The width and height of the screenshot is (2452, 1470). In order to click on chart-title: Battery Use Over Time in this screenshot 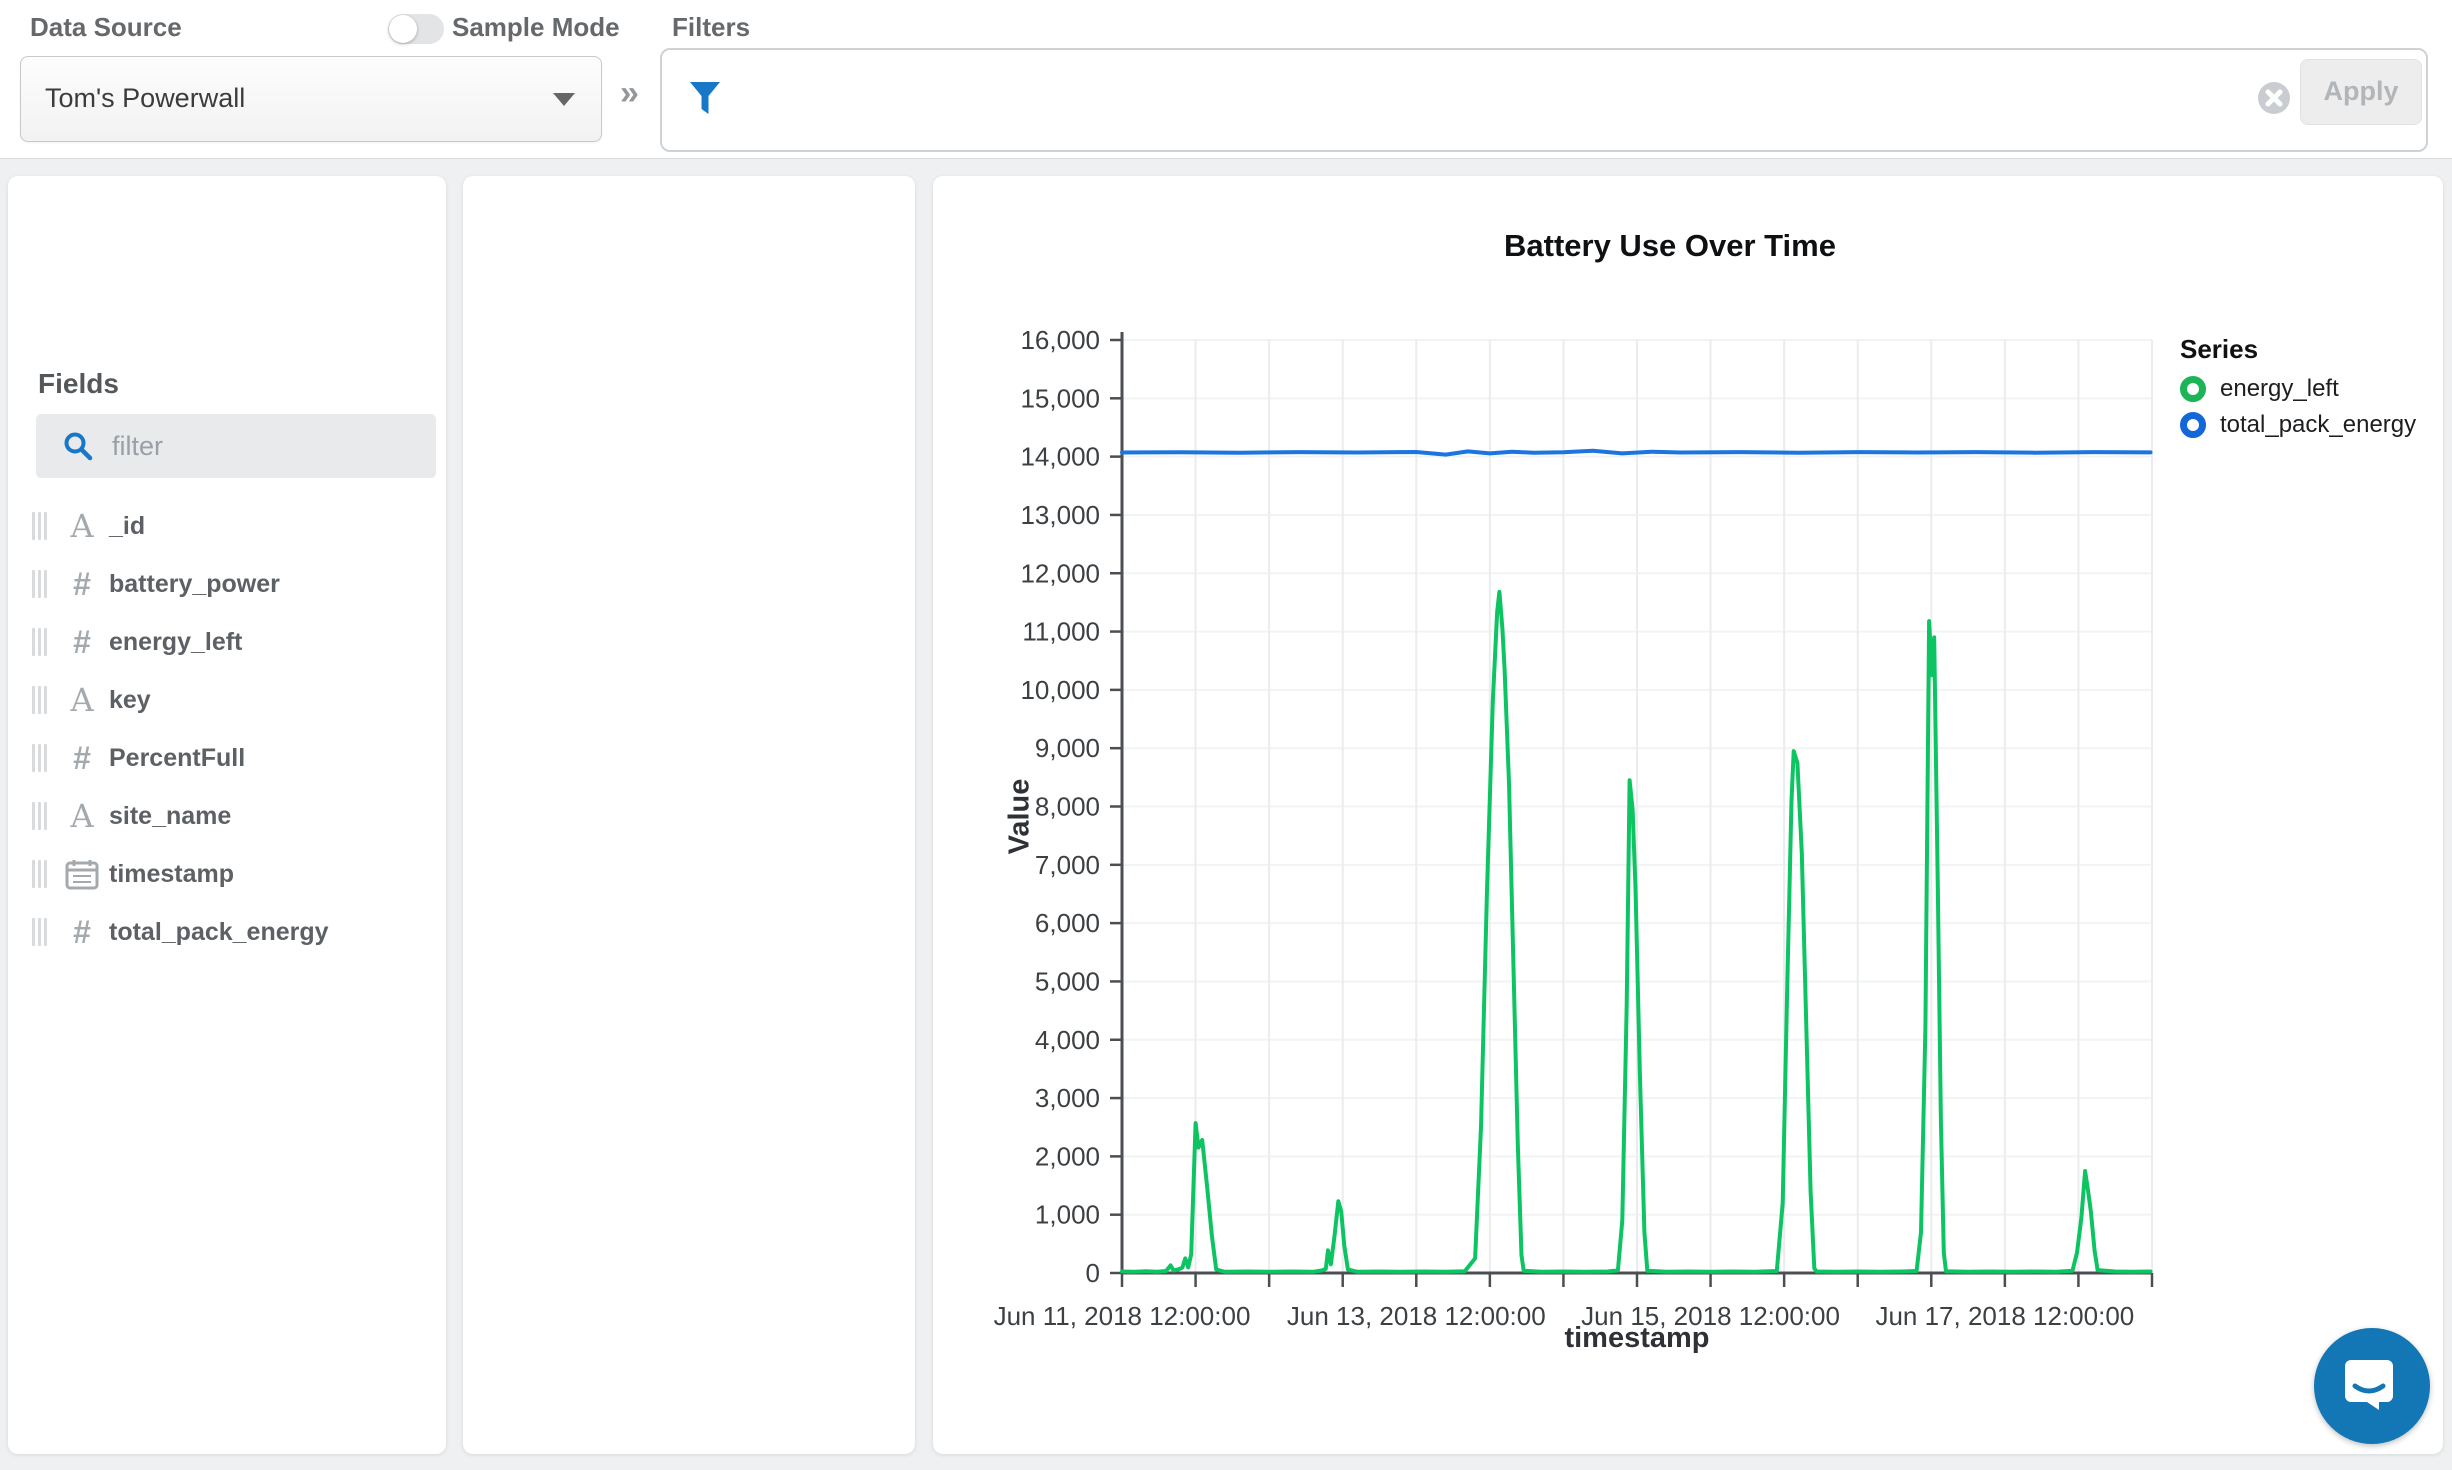, I will do `click(1670, 245)`.